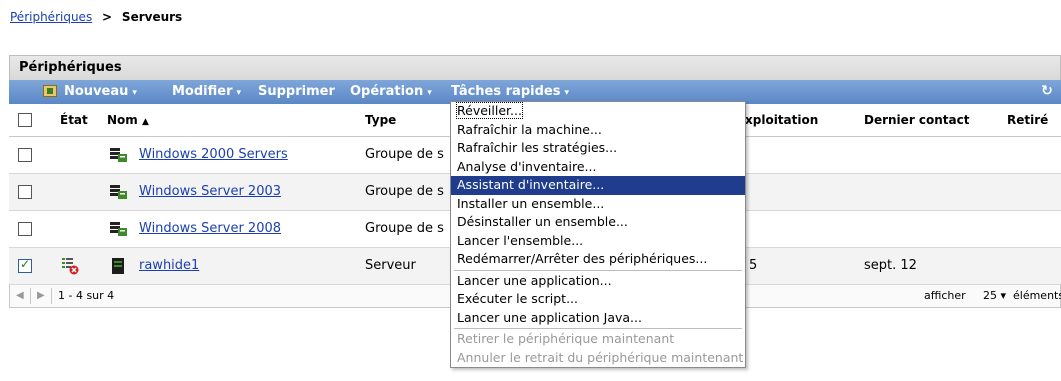 The image size is (1061, 381). What do you see at coordinates (917, 120) in the screenshot?
I see `column-header-last-contact: Dernier contact` at bounding box center [917, 120].